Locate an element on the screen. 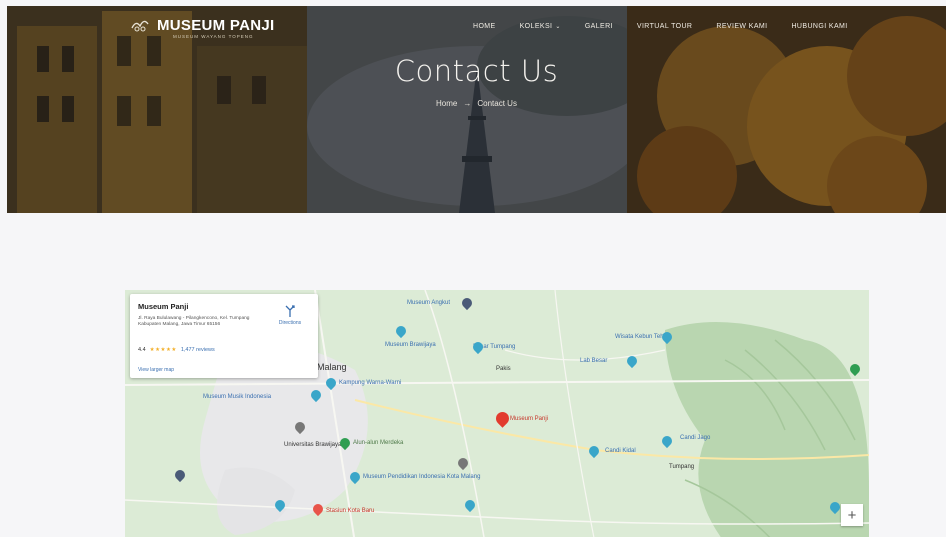 The height and width of the screenshot is (537, 946). nav-item-virtual-tour: VIRTUAL TOUR is located at coordinates (665, 26).